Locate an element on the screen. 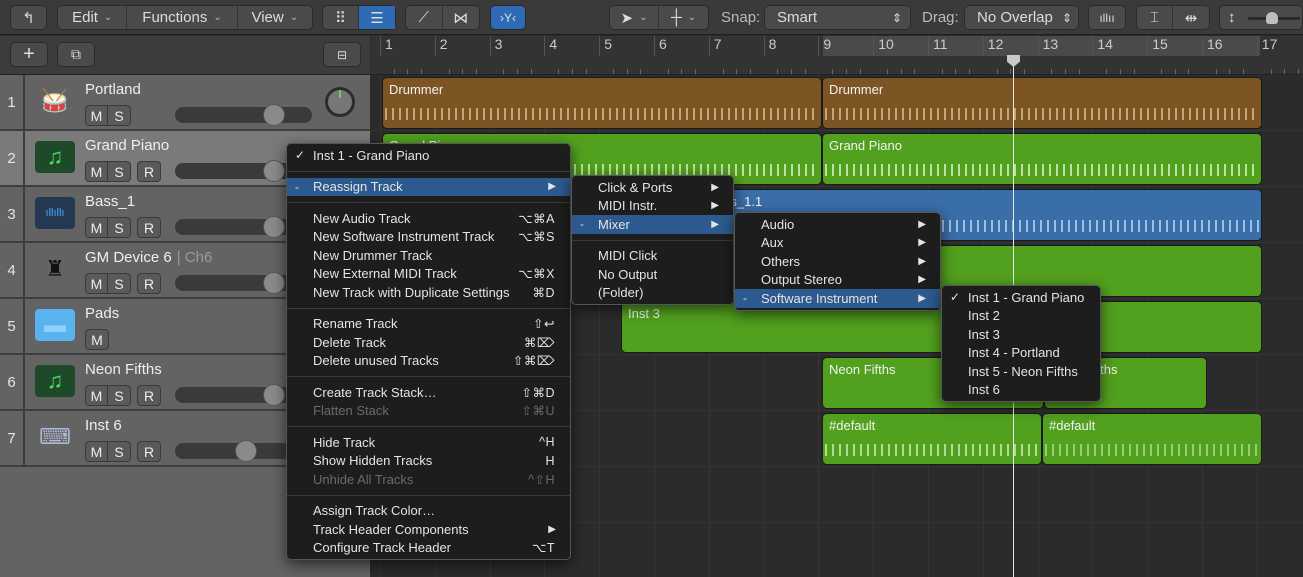 The height and width of the screenshot is (577, 1303). menu-item: (Folder) is located at coordinates (652, 293).